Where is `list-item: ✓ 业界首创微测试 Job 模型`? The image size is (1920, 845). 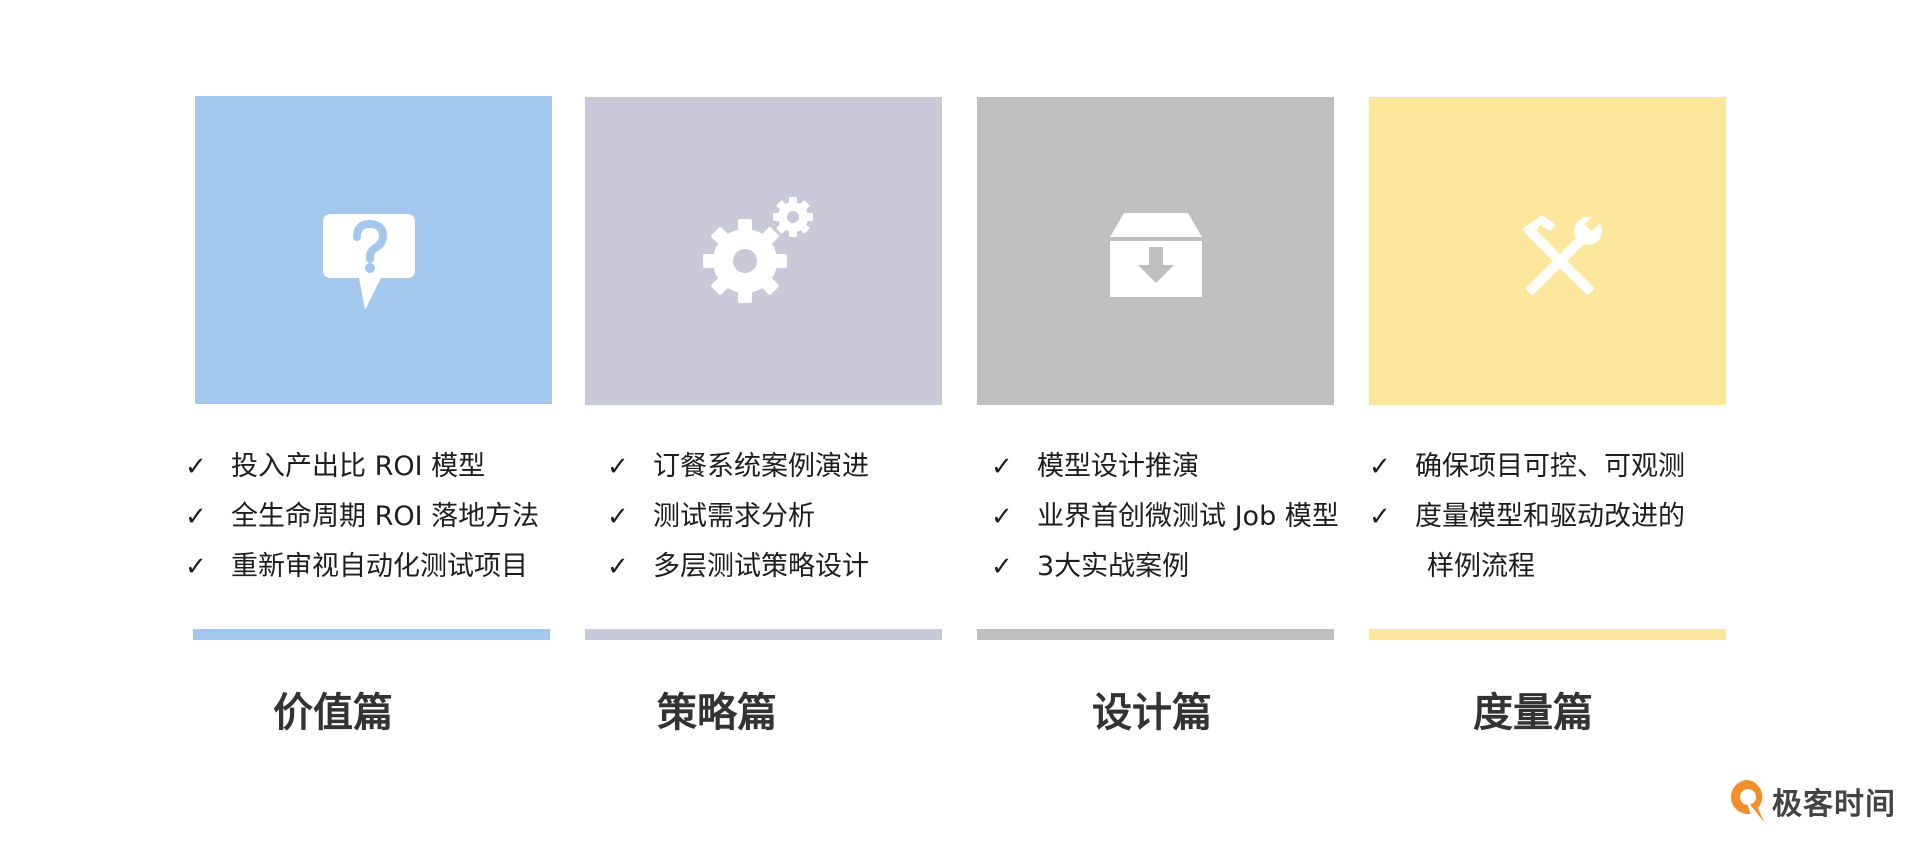 list-item: ✓ 业界首创微测试 Job 模型 is located at coordinates (1191, 517).